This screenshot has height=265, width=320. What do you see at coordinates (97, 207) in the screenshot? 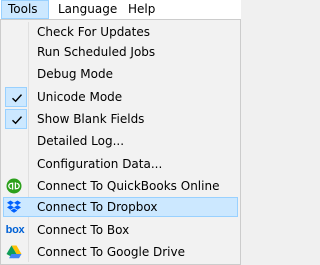
I see `menu-item-label: Connect To Dropbox` at bounding box center [97, 207].